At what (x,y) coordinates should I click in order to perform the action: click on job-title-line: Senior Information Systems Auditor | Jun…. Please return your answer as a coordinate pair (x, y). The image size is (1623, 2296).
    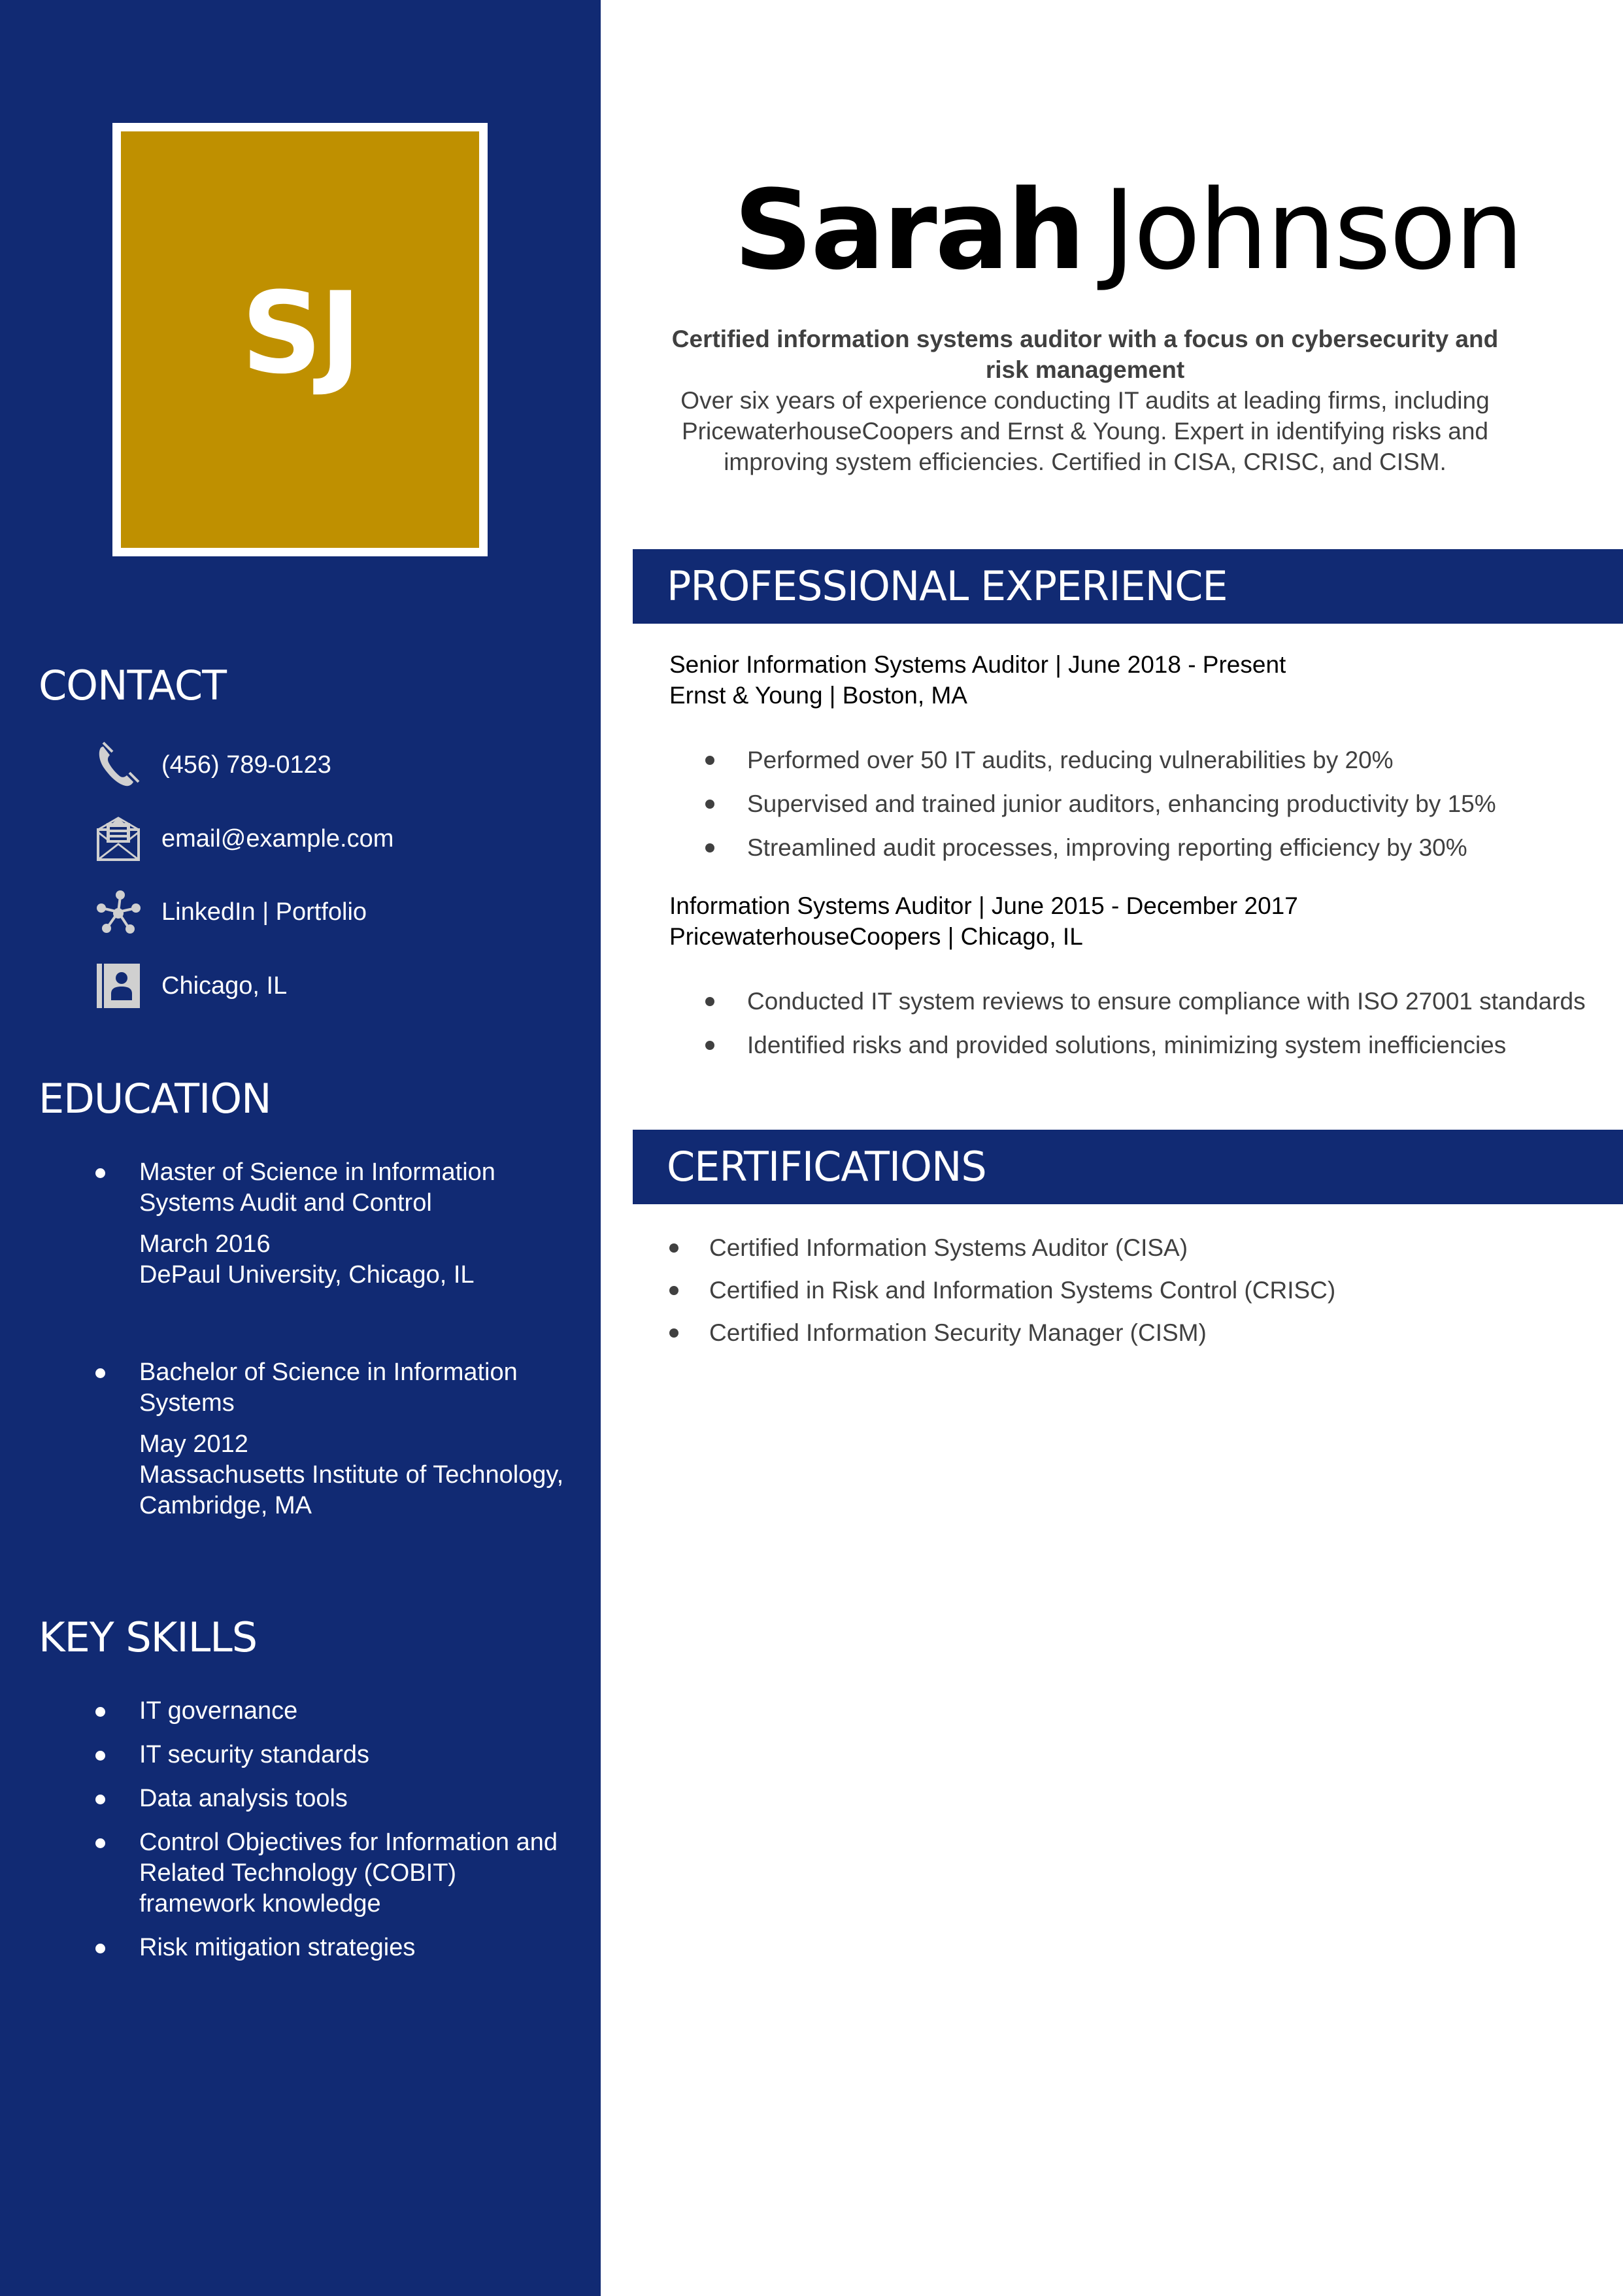
    Looking at the image, I should click on (977, 665).